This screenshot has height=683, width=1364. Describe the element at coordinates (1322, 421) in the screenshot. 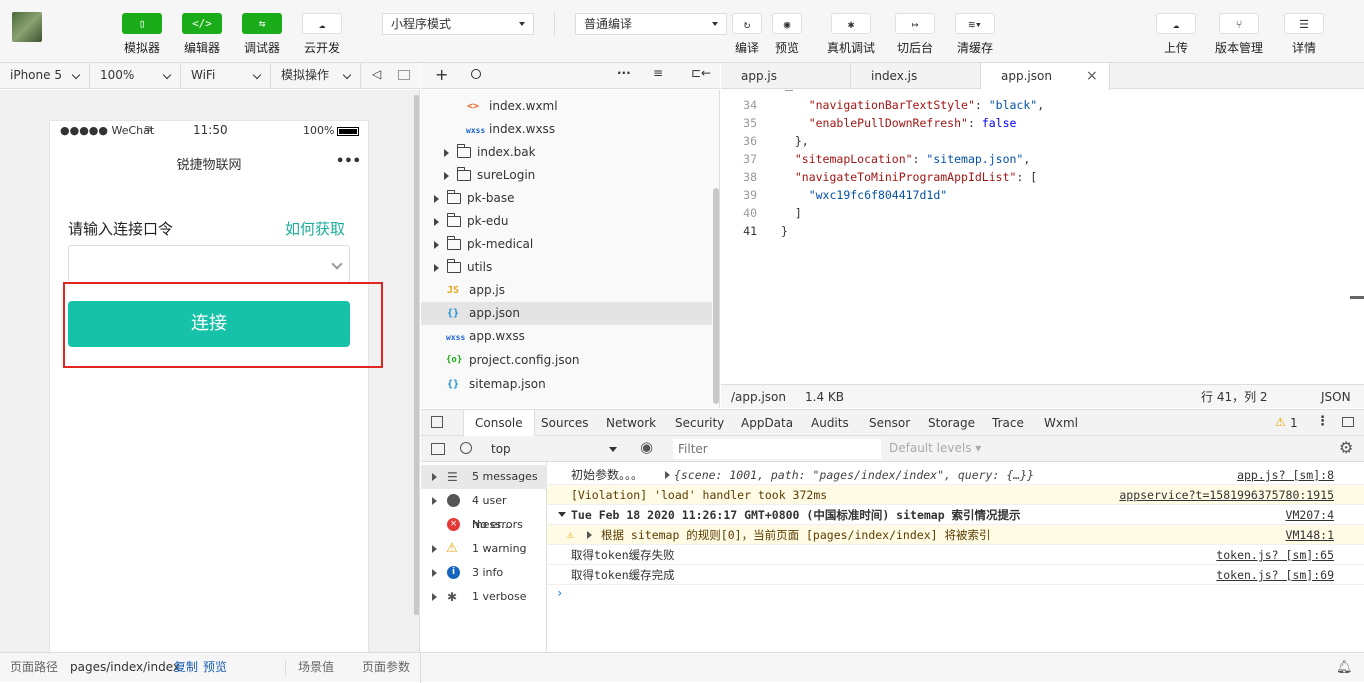

I see `kebab-menu-icon: ⋮` at that location.